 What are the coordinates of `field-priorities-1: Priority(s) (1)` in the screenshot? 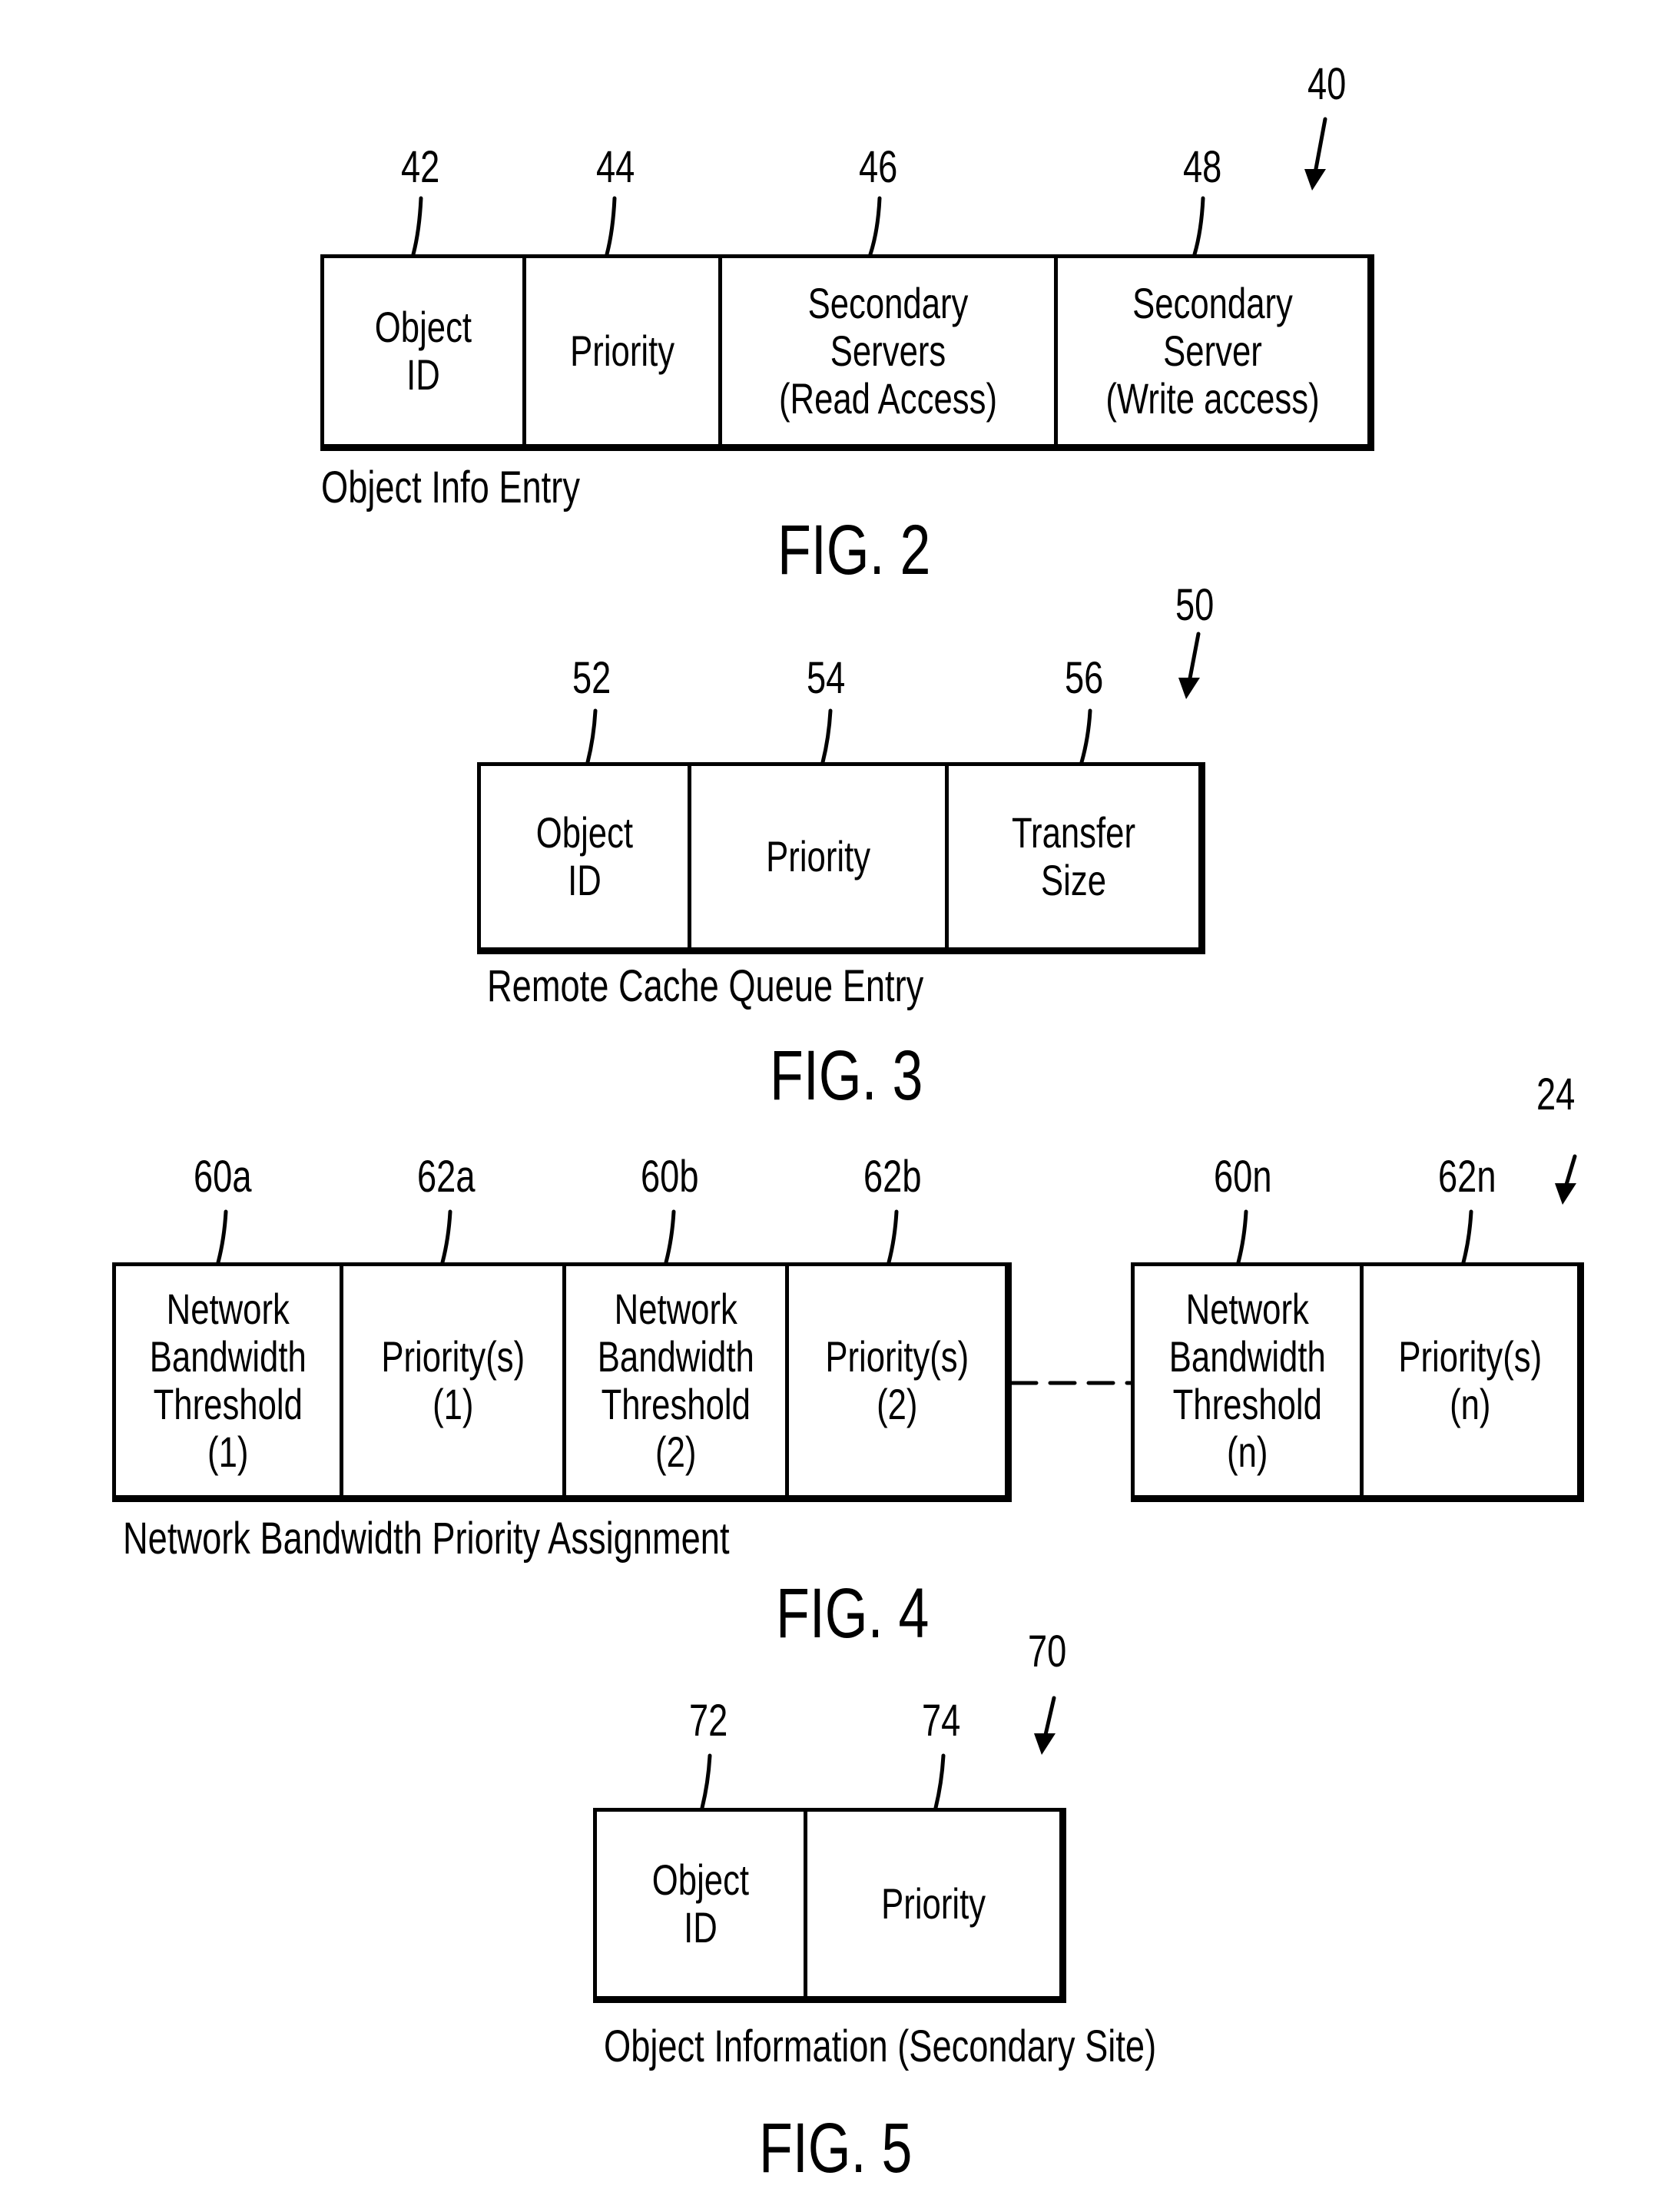 It's located at (451, 1380).